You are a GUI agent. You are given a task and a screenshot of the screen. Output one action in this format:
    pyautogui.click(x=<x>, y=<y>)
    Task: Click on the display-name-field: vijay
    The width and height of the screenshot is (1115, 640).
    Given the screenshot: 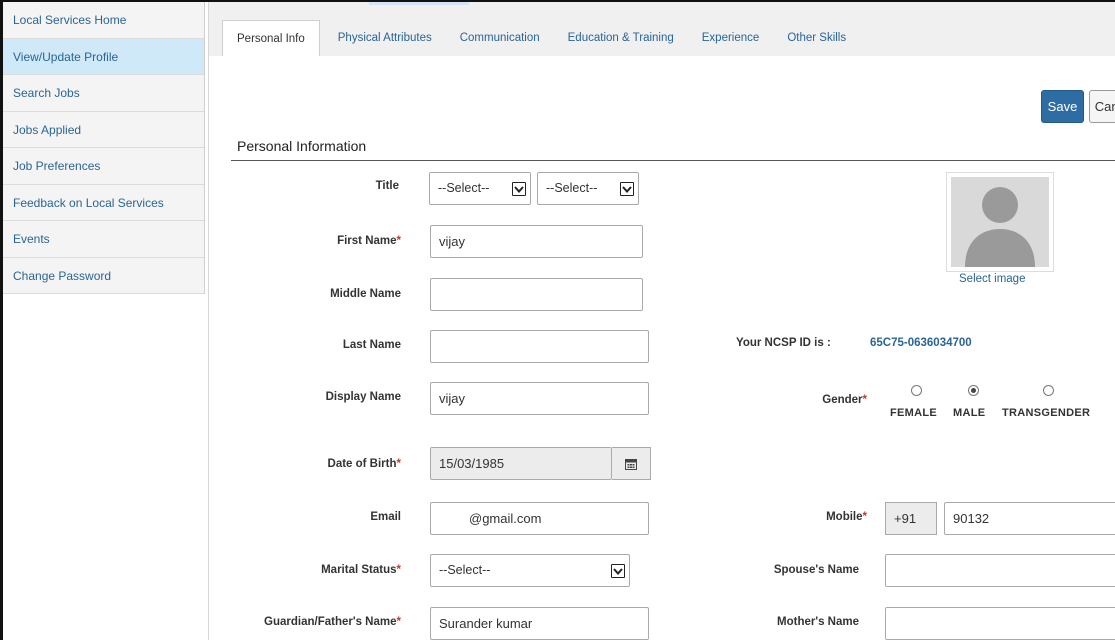 What is the action you would take?
    pyautogui.click(x=539, y=398)
    